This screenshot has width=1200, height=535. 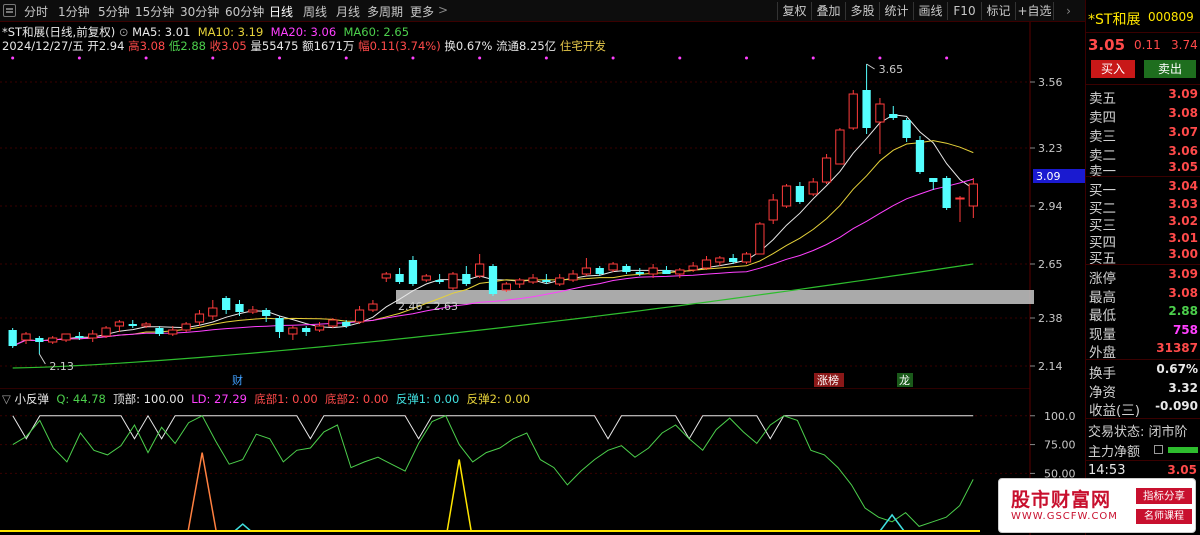 I want to click on tab-period-monthly: 月线, so click(x=348, y=11).